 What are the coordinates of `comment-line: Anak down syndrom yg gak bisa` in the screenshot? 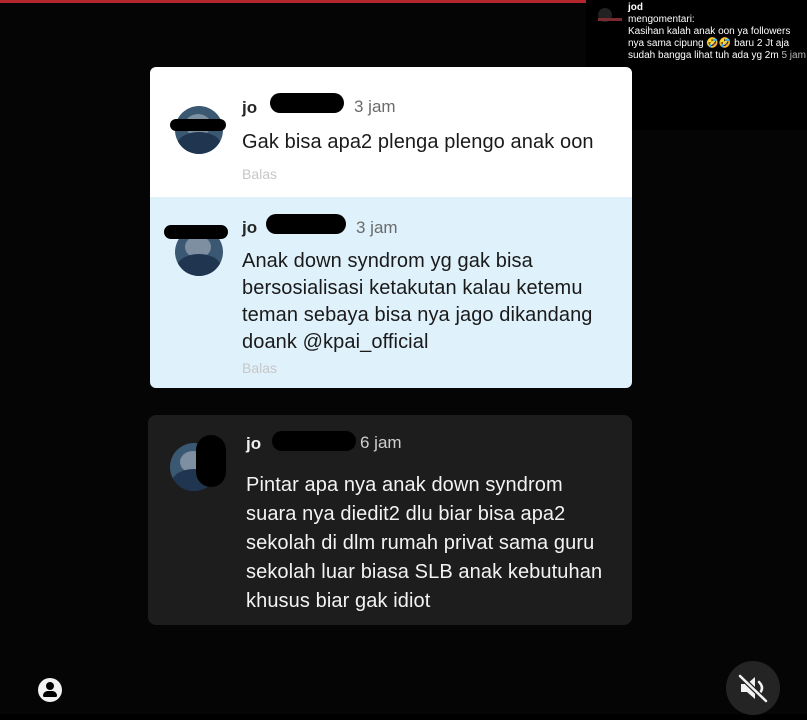 It's located at (387, 261).